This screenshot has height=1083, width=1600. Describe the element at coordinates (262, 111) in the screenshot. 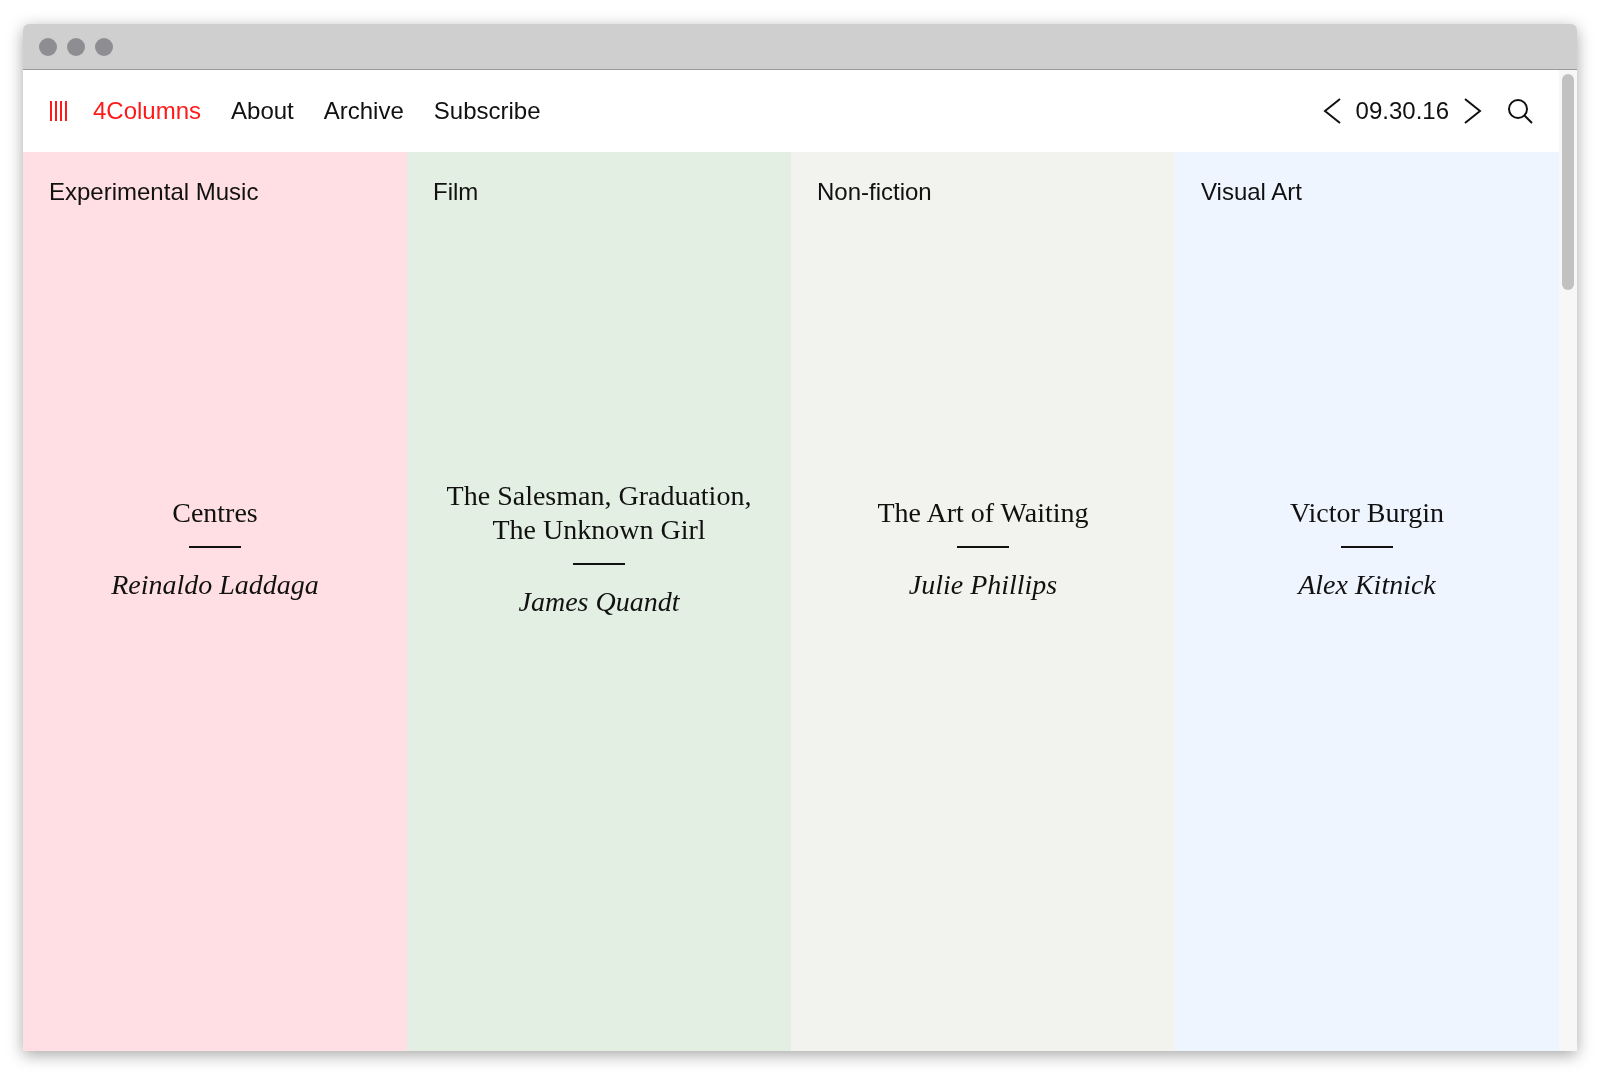

I see `nav-link: About` at that location.